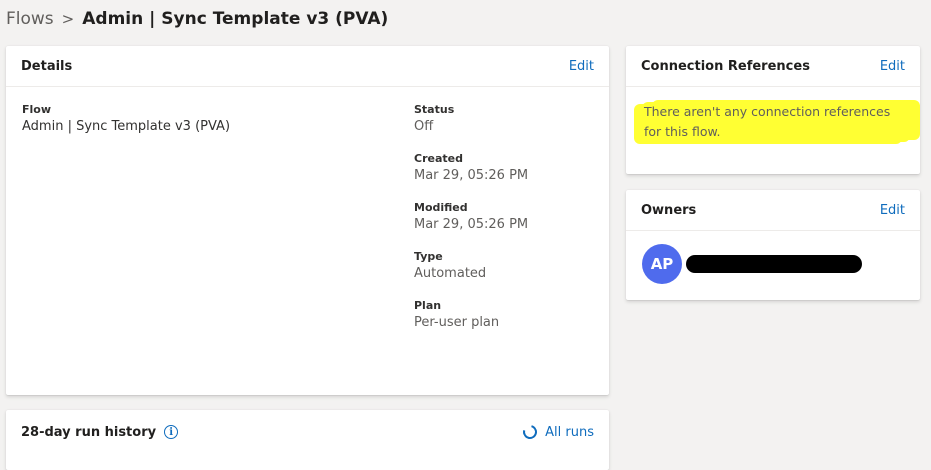 The image size is (931, 470). Describe the element at coordinates (892, 66) in the screenshot. I see `connection-references-edit-button: Edit` at that location.